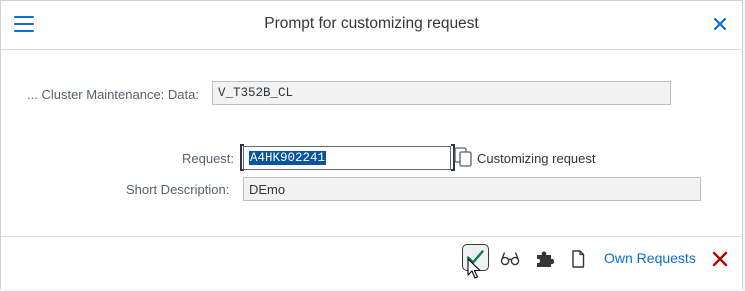  What do you see at coordinates (474, 268) in the screenshot?
I see `mouse-pointer-icon` at bounding box center [474, 268].